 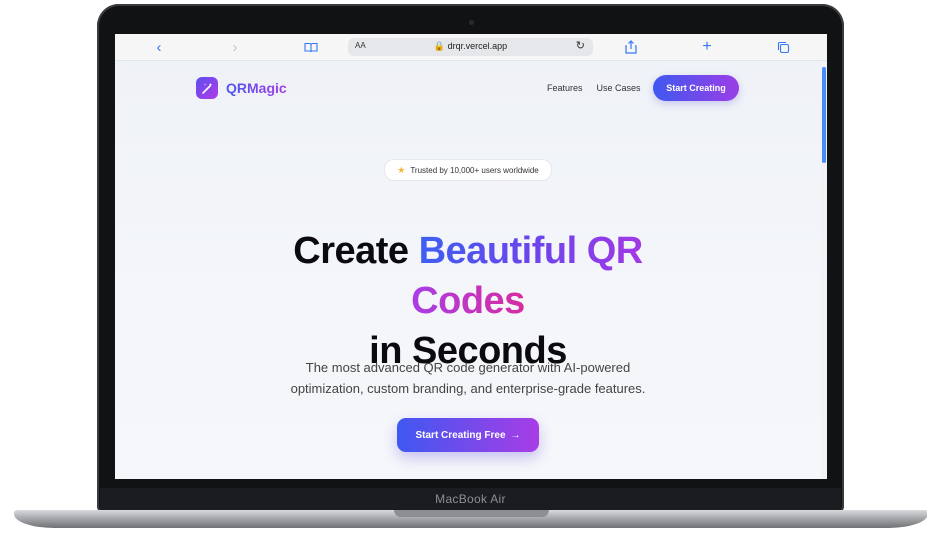 I want to click on url-text: 🔒 drqr.vercel.app, so click(x=470, y=46).